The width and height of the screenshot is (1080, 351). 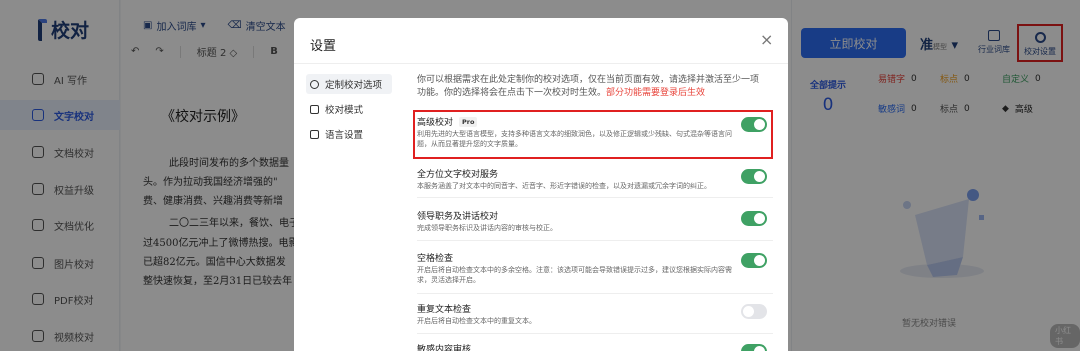 I want to click on option-name: 空格检查, so click(x=435, y=259).